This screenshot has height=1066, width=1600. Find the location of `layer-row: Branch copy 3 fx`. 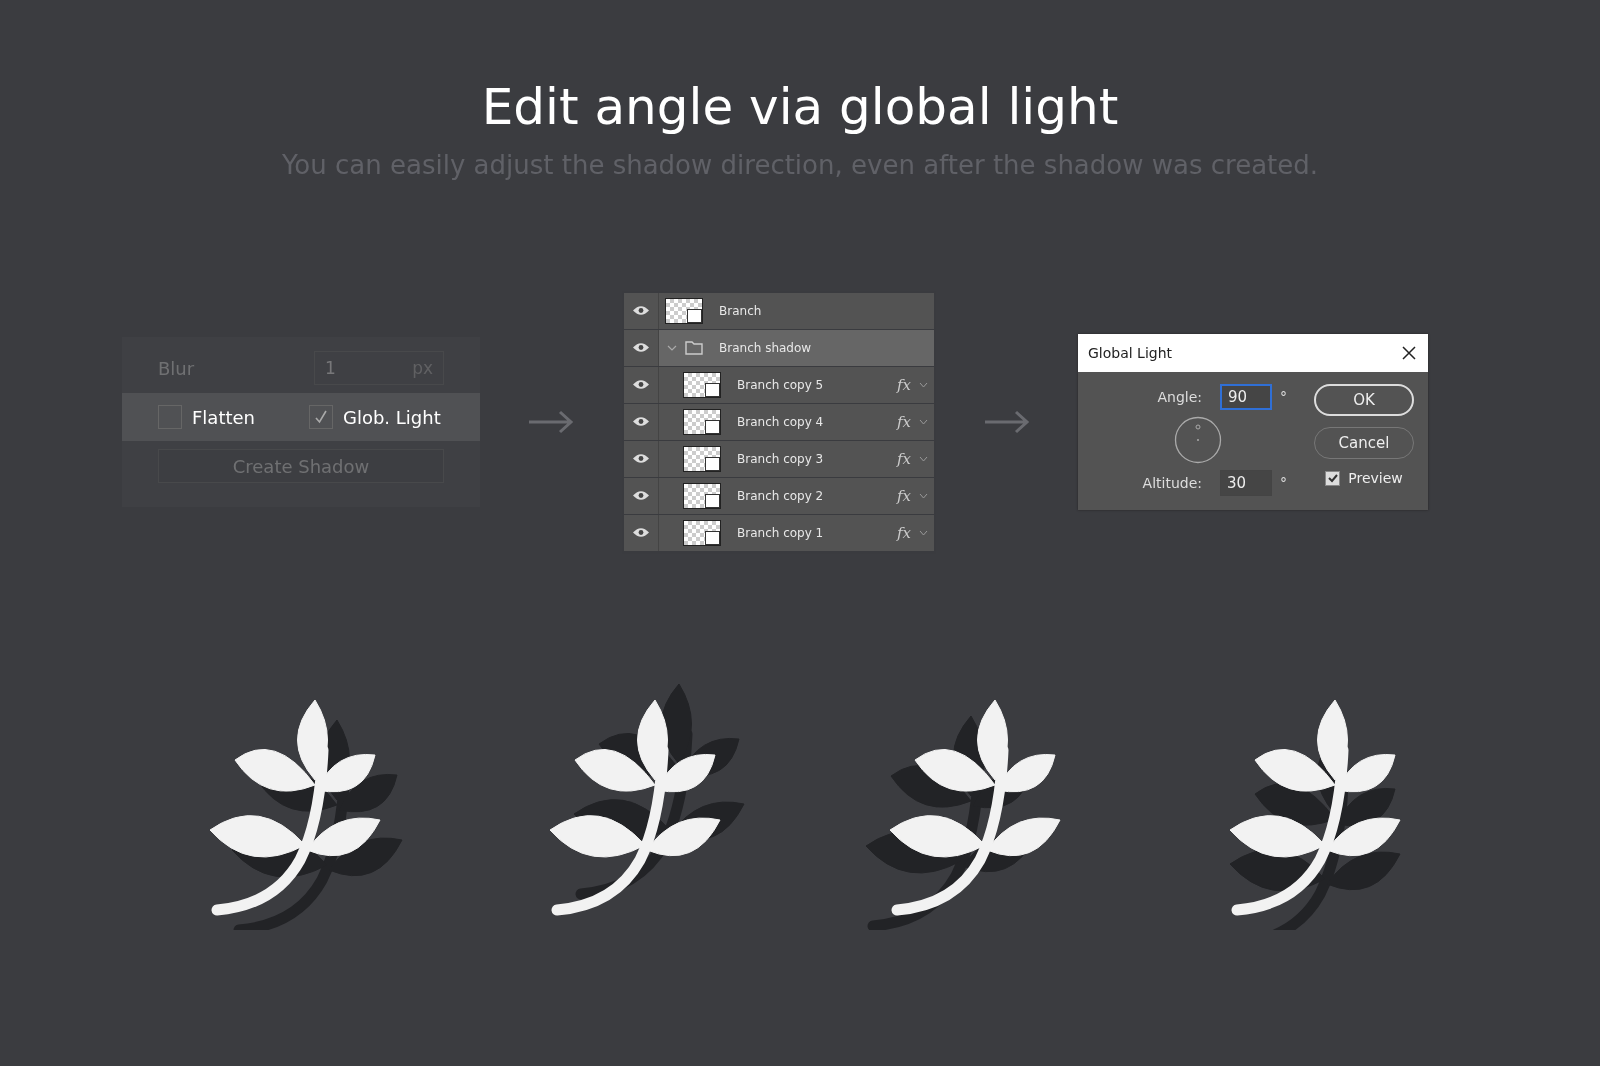

layer-row: Branch copy 3 fx is located at coordinates (779, 459).